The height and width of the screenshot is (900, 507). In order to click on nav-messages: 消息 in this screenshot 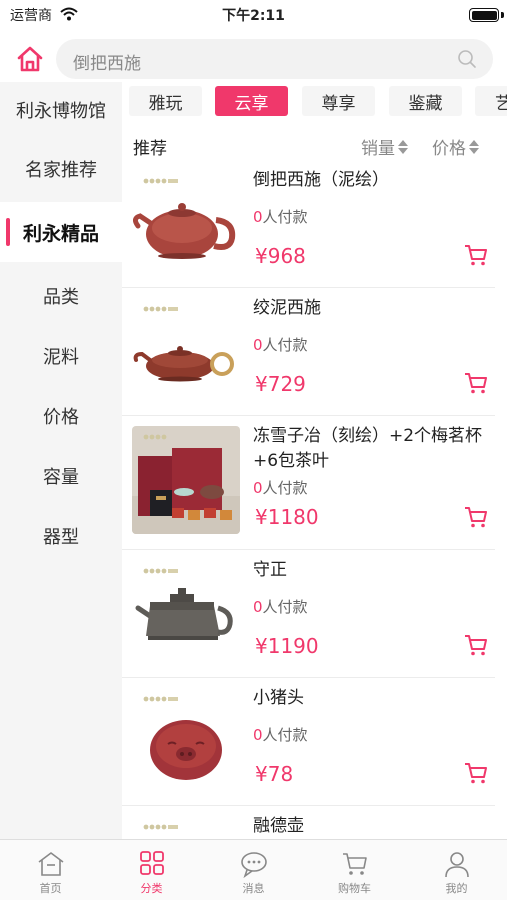, I will do `click(253, 870)`.